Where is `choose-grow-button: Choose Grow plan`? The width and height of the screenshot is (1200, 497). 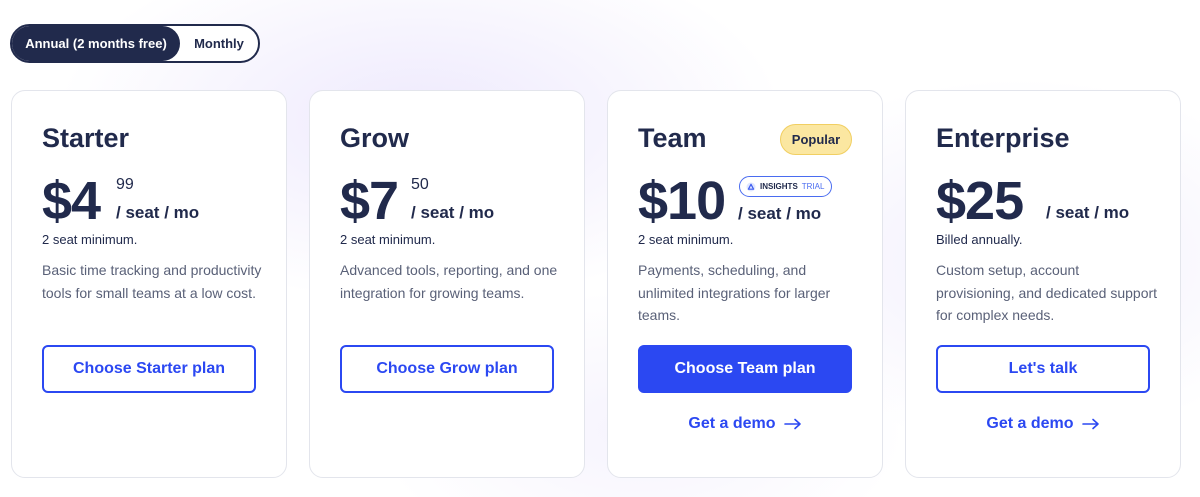 choose-grow-button: Choose Grow plan is located at coordinates (447, 369).